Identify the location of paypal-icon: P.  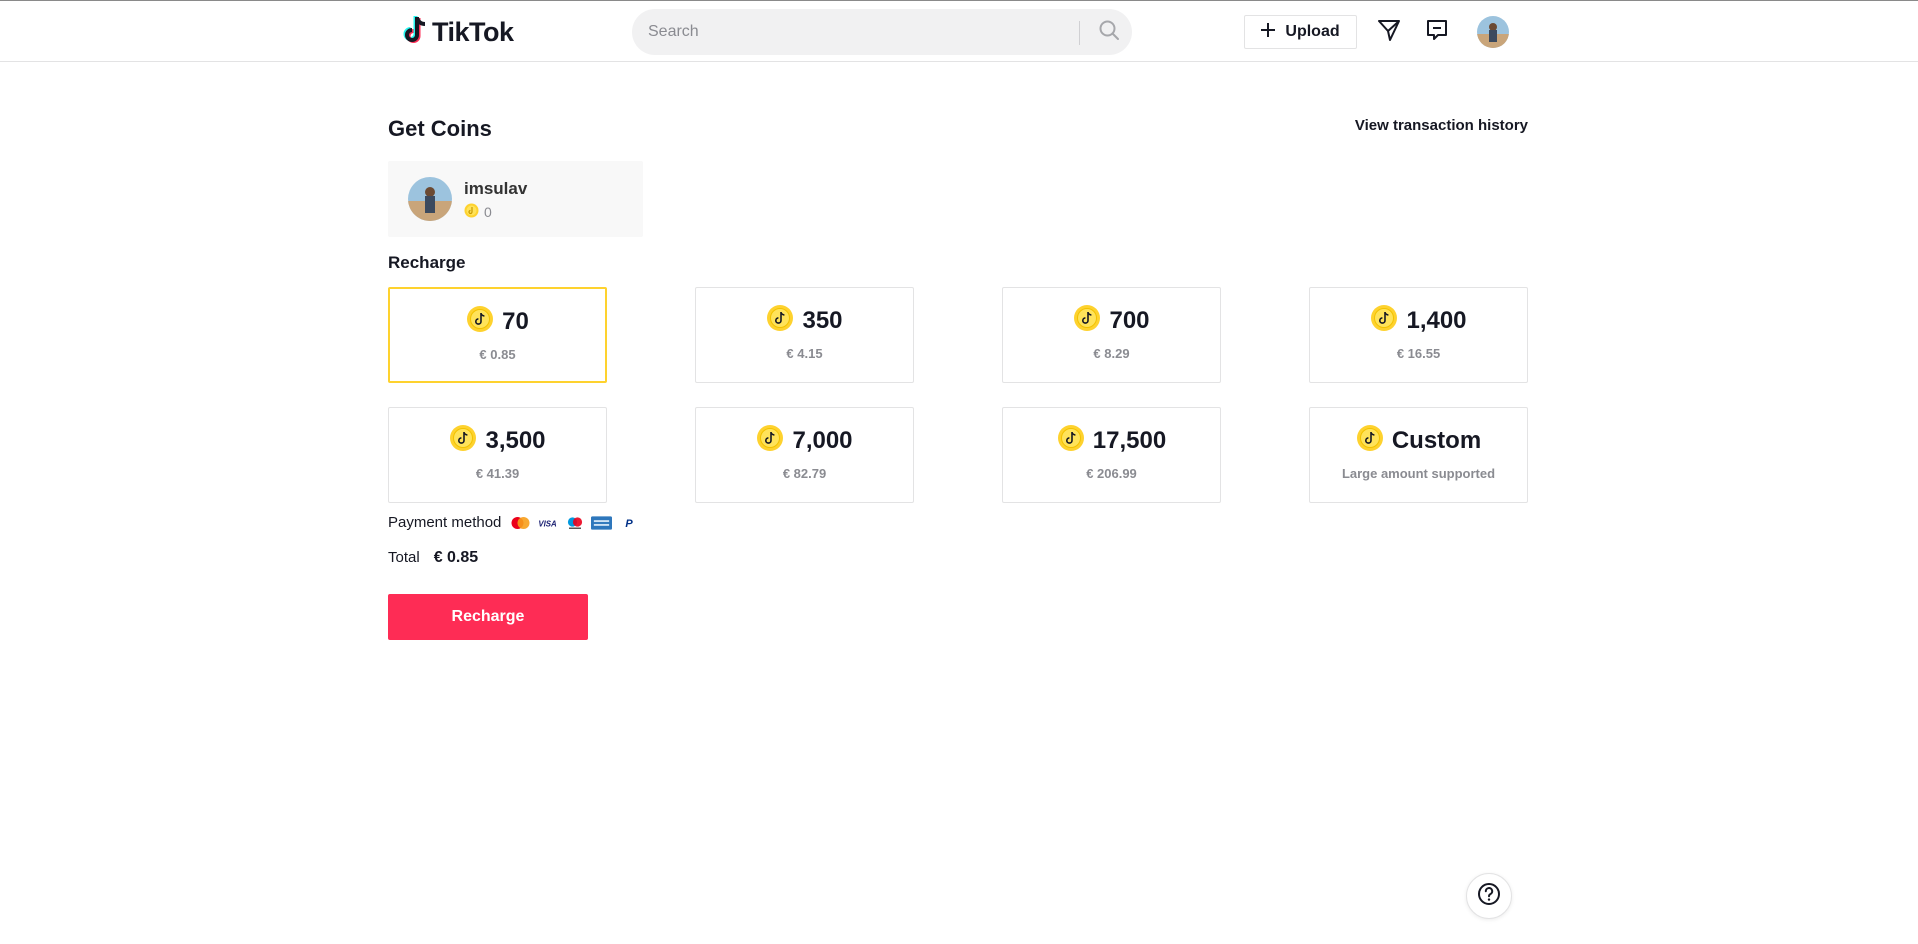
(628, 522).